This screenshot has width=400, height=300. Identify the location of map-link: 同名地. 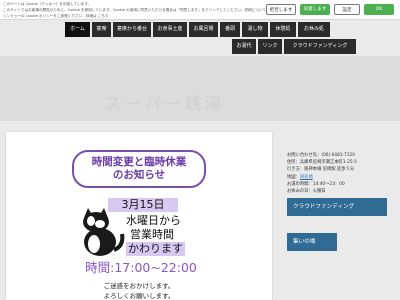
(306, 177).